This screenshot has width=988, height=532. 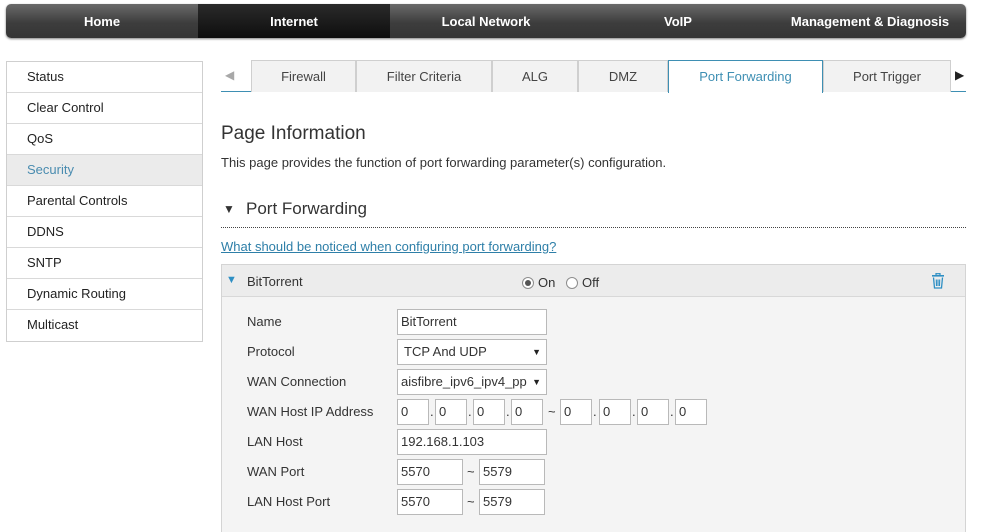 What do you see at coordinates (104, 325) in the screenshot?
I see `sidebar-item-multicast: Multicast` at bounding box center [104, 325].